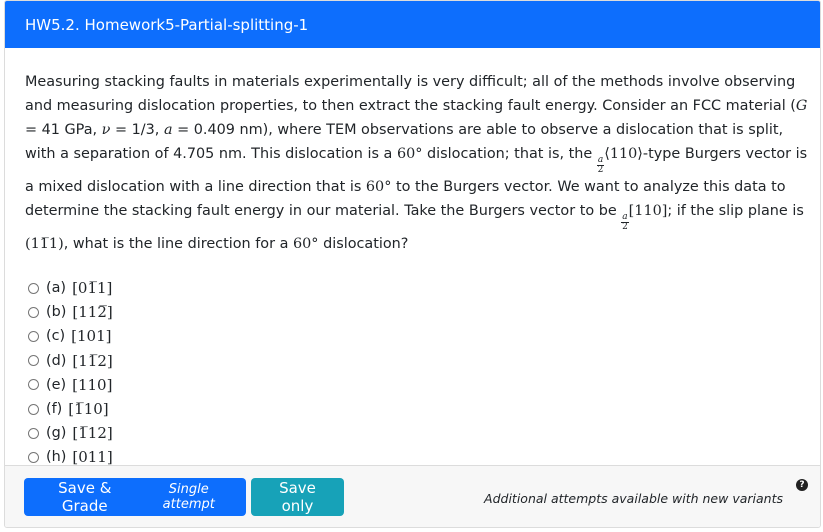 Image resolution: width=823 pixels, height=532 pixels. What do you see at coordinates (801, 106) in the screenshot?
I see `shear-modulus-symbol: G` at bounding box center [801, 106].